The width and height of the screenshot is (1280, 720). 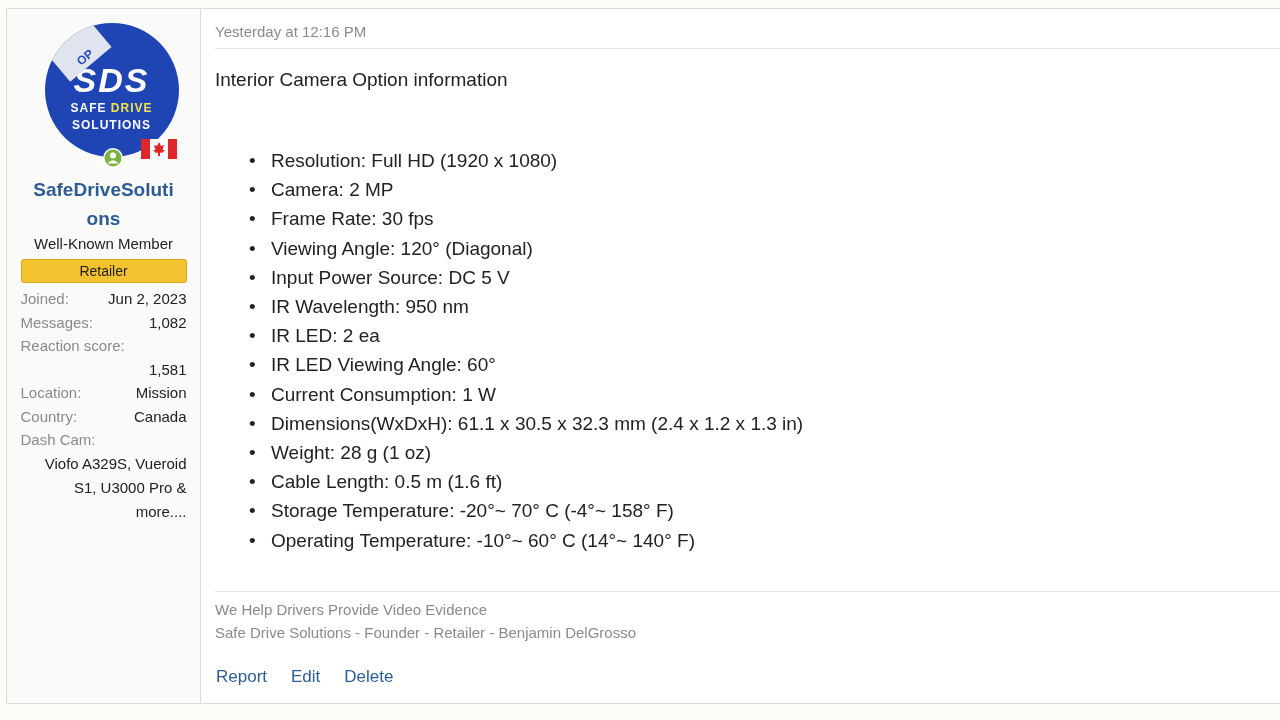 What do you see at coordinates (402, 248) in the screenshot?
I see `spec-item: Viewing Angle: 120° (Diagonal)` at bounding box center [402, 248].